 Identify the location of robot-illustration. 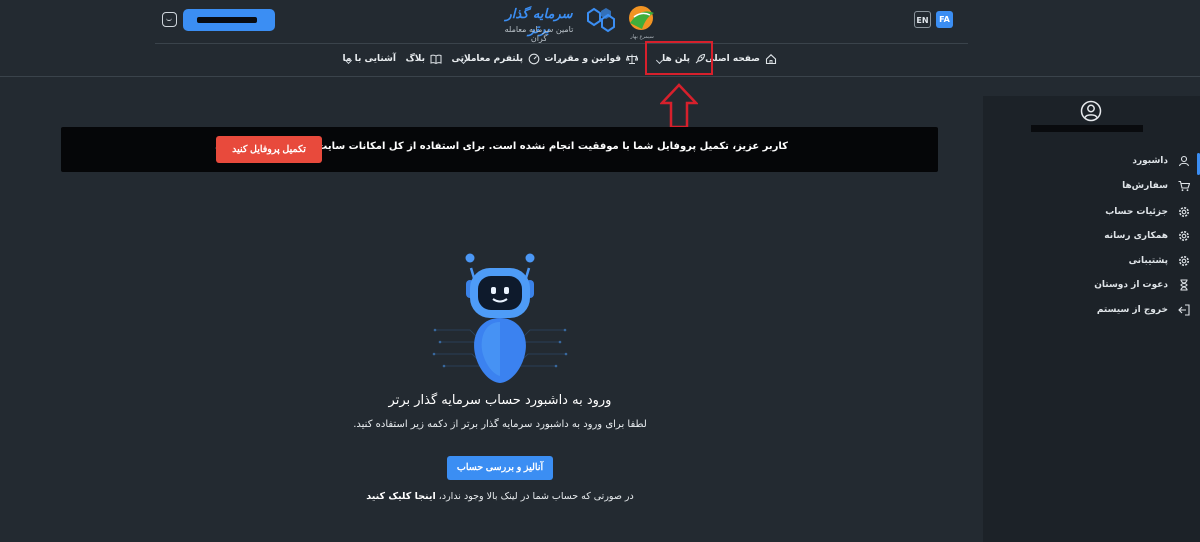
(500, 318).